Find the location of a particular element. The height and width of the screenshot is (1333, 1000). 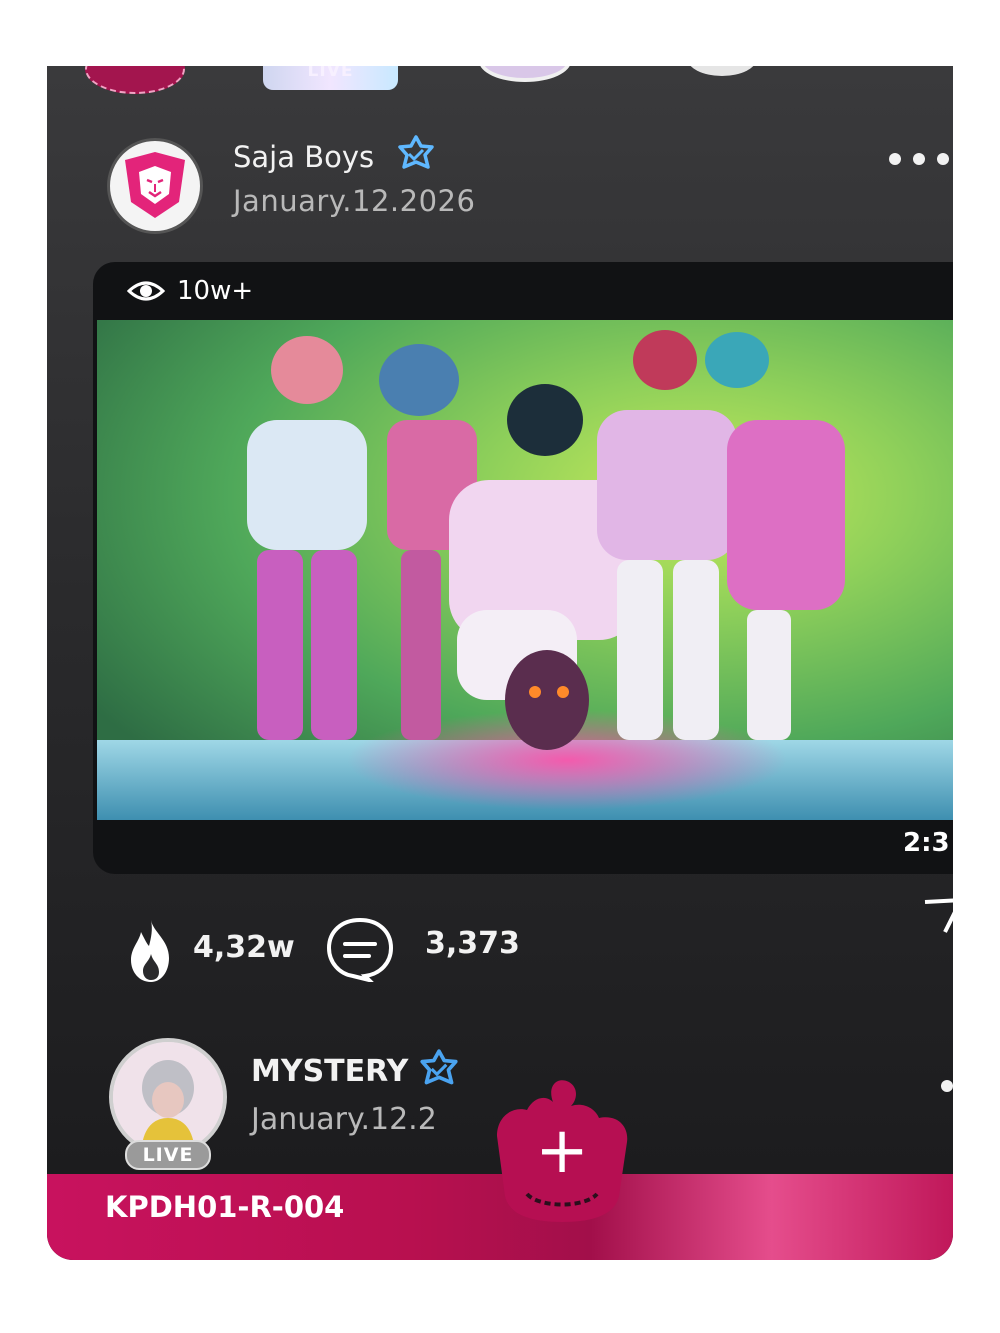

card-code: KPDH01-R-004 is located at coordinates (225, 1207).